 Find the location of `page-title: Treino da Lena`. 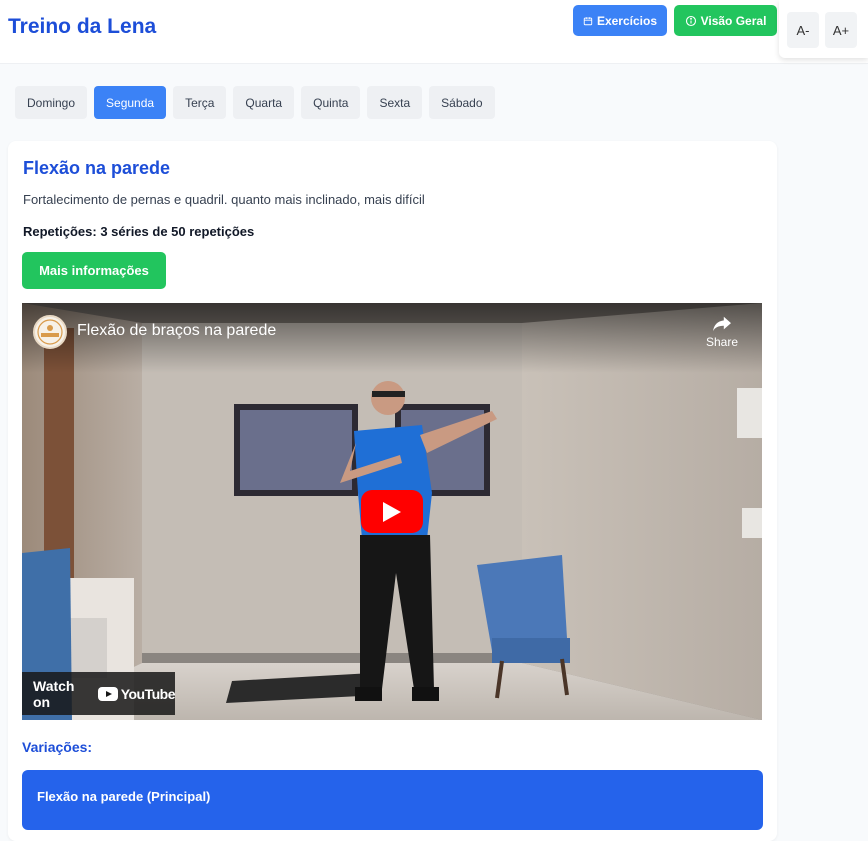

page-title: Treino da Lena is located at coordinates (82, 26).